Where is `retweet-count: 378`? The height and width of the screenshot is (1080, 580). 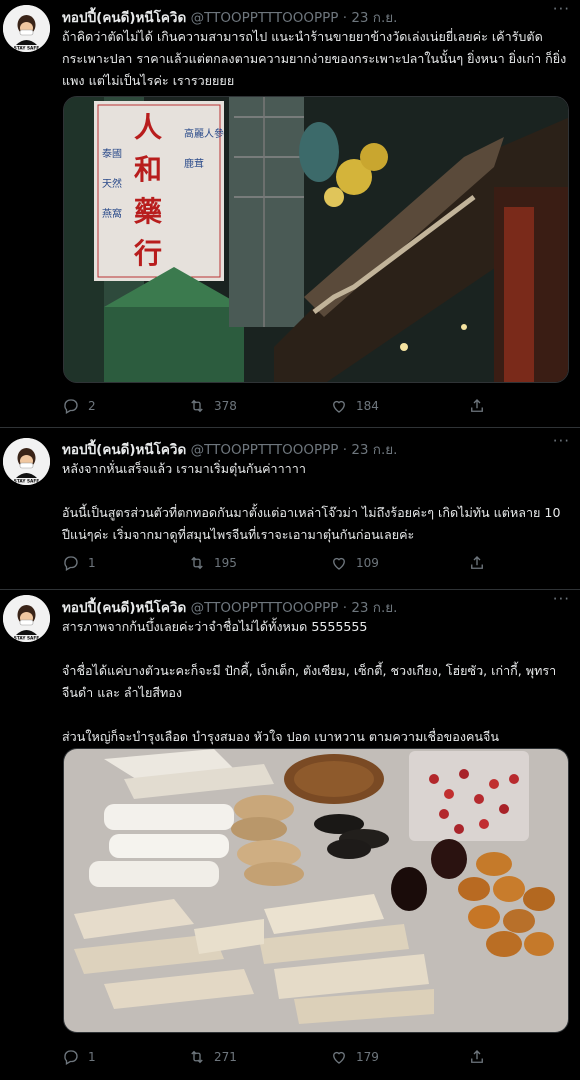
retweet-count: 378 is located at coordinates (225, 406).